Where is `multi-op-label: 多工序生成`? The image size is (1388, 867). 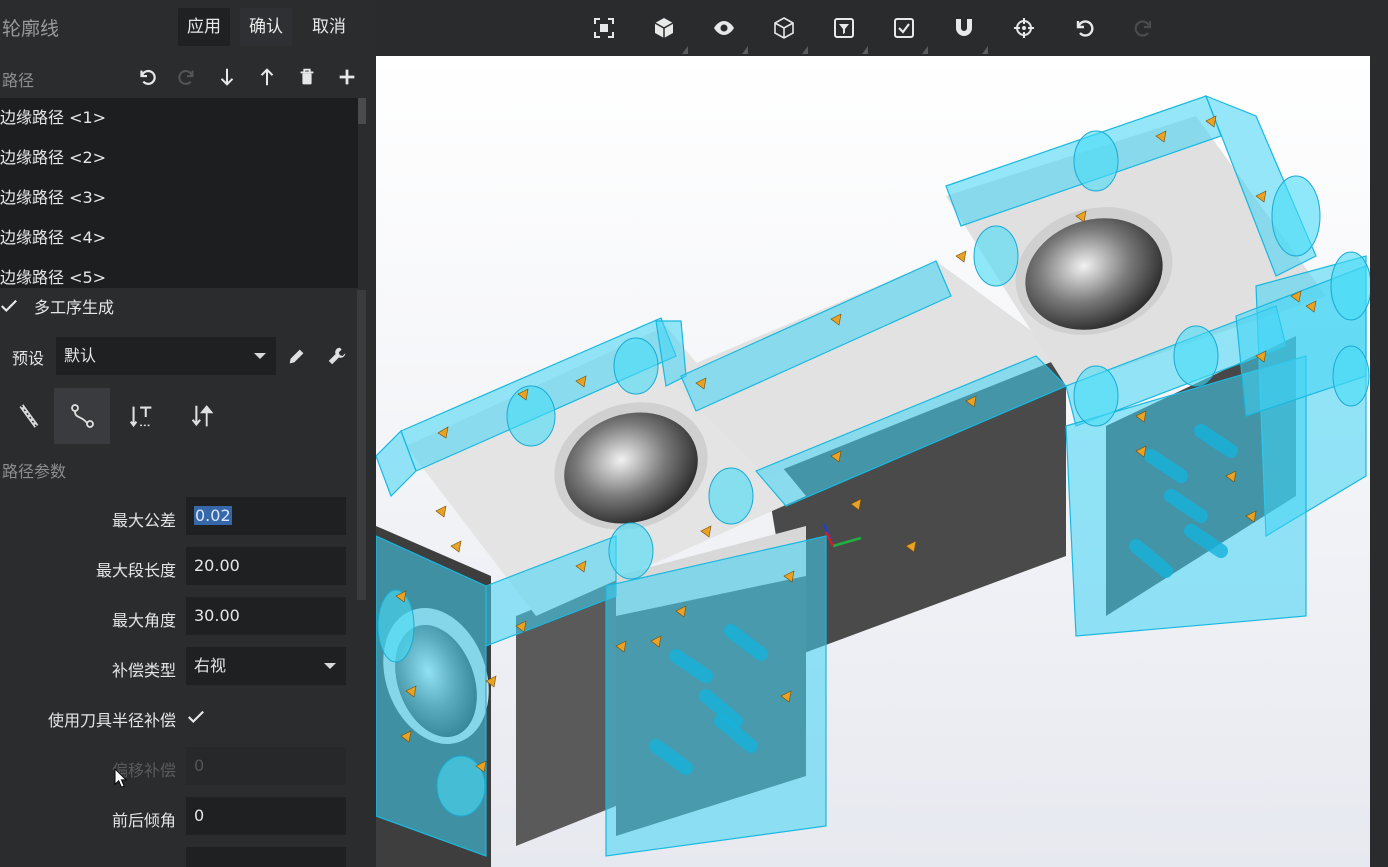
multi-op-label: 多工序生成 is located at coordinates (74, 307).